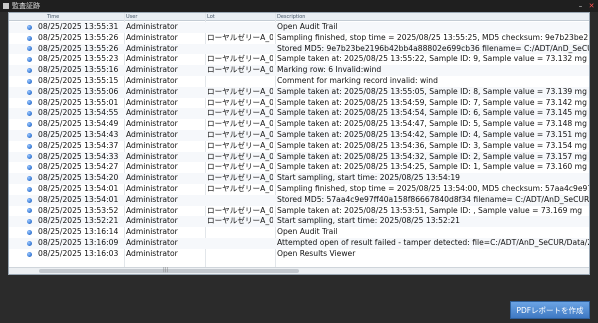 The width and height of the screenshot is (598, 323). What do you see at coordinates (591, 6) in the screenshot?
I see `close-button: ✕` at bounding box center [591, 6].